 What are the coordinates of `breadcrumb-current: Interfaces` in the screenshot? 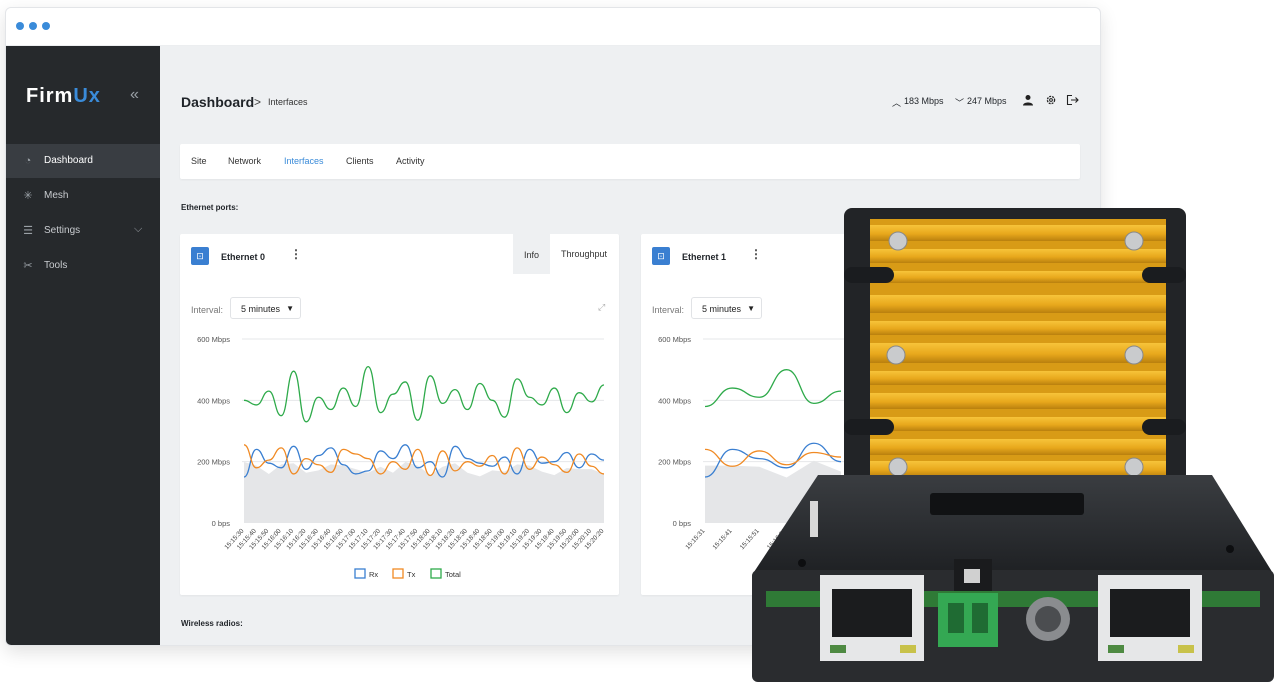 It's located at (288, 102).